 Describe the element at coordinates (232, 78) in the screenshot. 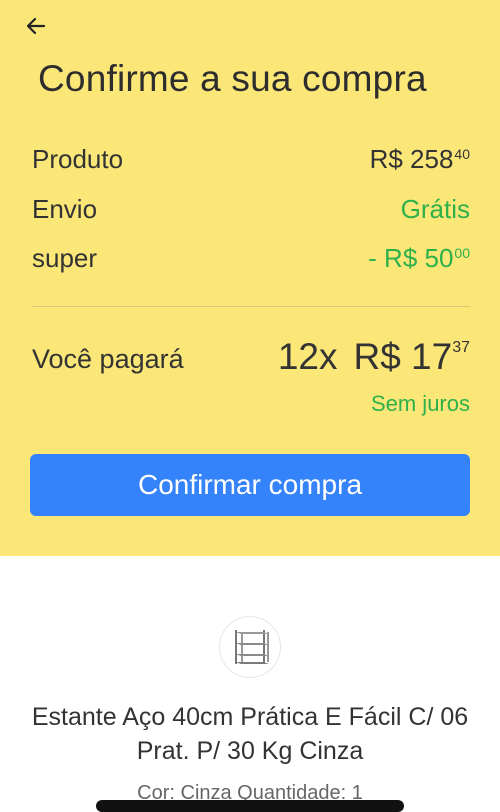

I see `page-title: Confirme a sua compra` at that location.